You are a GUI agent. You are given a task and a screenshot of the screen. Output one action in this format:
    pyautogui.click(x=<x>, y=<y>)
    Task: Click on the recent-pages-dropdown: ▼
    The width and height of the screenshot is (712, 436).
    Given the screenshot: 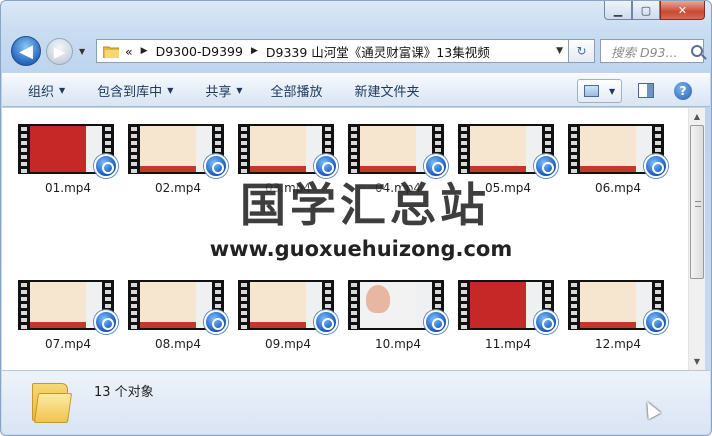 What is the action you would take?
    pyautogui.click(x=82, y=51)
    